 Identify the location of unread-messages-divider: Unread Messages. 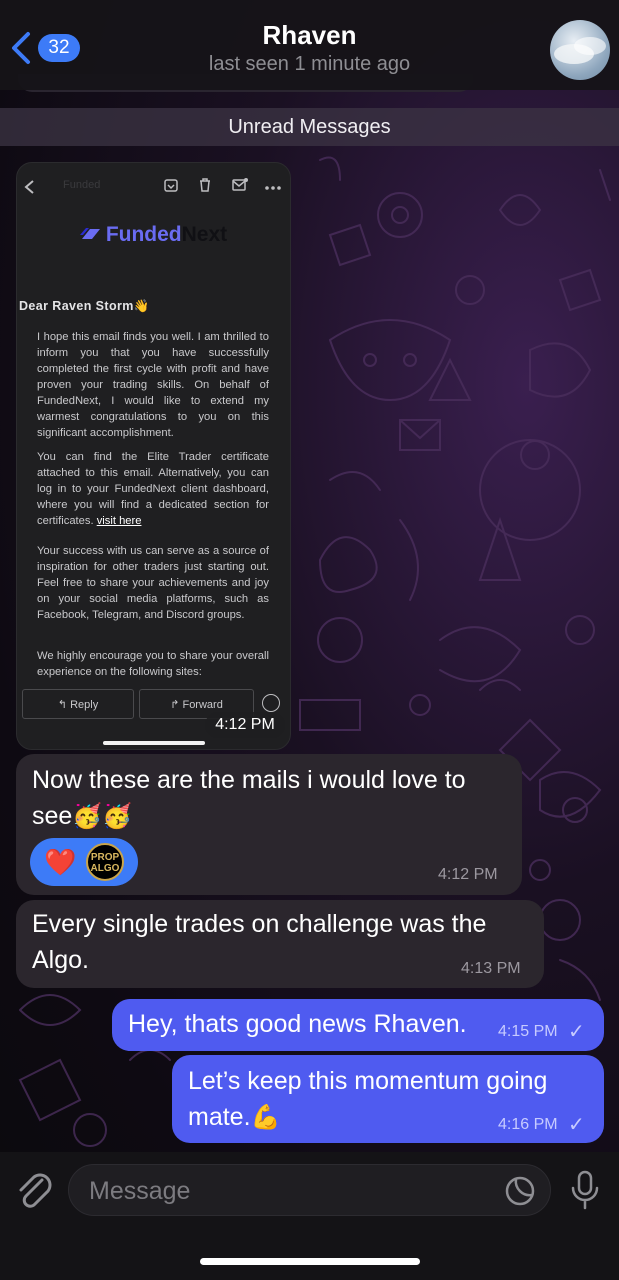
(309, 127).